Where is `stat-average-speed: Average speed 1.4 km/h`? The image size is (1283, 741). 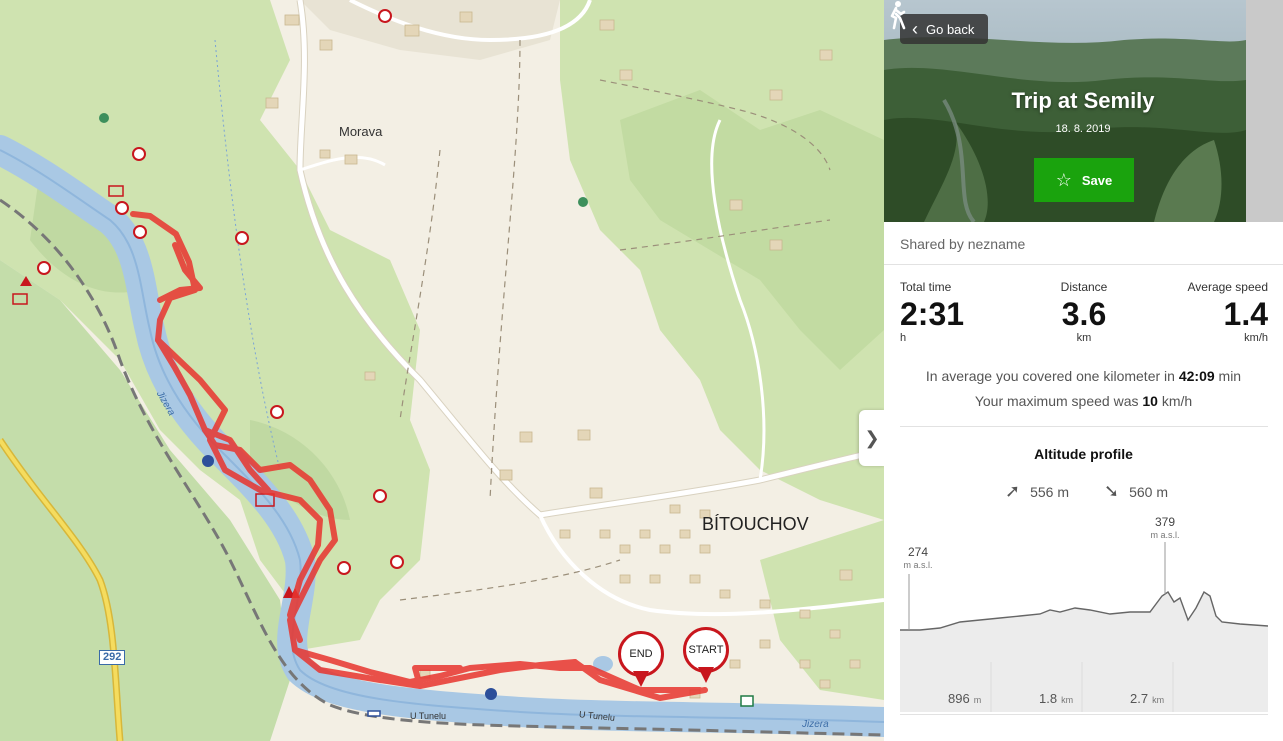
stat-average-speed: Average speed 1.4 km/h is located at coordinates (1227, 312).